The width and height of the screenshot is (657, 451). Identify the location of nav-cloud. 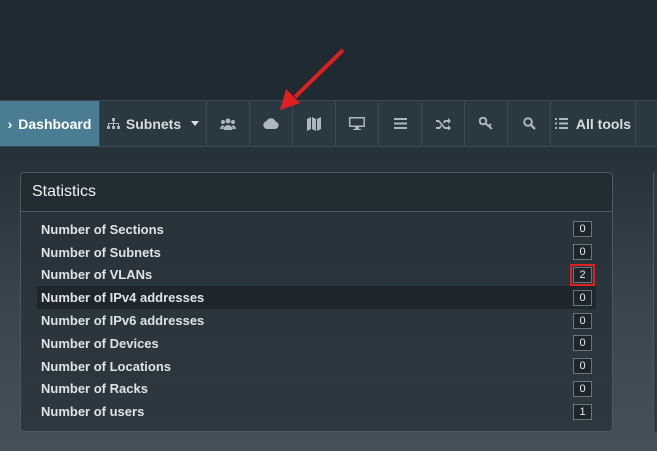
(271, 123).